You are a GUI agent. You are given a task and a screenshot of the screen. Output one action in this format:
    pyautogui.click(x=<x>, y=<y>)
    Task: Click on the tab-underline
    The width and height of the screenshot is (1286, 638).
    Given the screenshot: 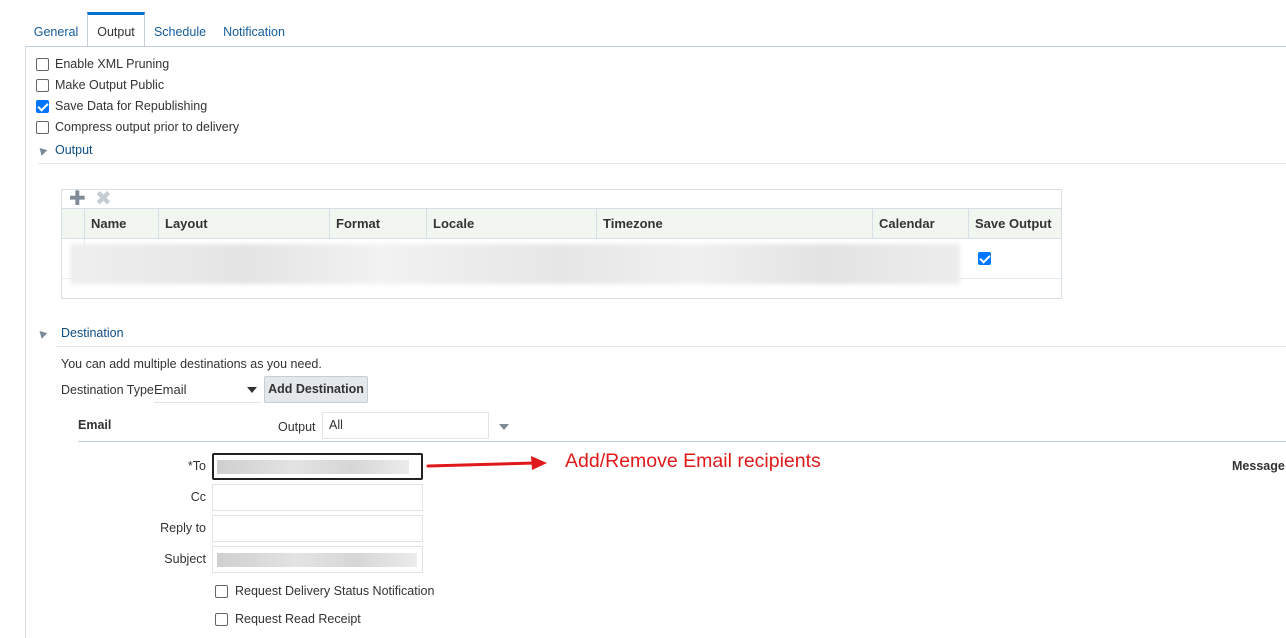 What is the action you would take?
    pyautogui.click(x=655, y=46)
    